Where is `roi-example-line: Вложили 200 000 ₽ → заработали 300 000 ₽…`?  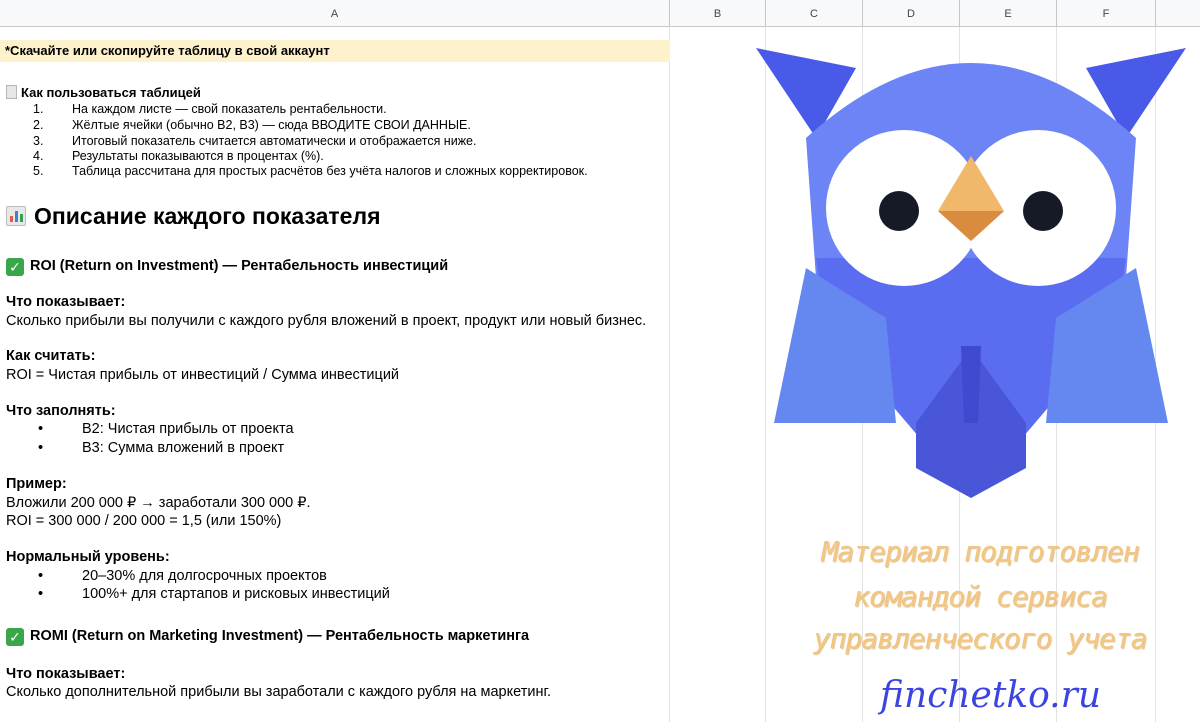 roi-example-line: Вложили 200 000 ₽ → заработали 300 000 ₽… is located at coordinates (158, 503).